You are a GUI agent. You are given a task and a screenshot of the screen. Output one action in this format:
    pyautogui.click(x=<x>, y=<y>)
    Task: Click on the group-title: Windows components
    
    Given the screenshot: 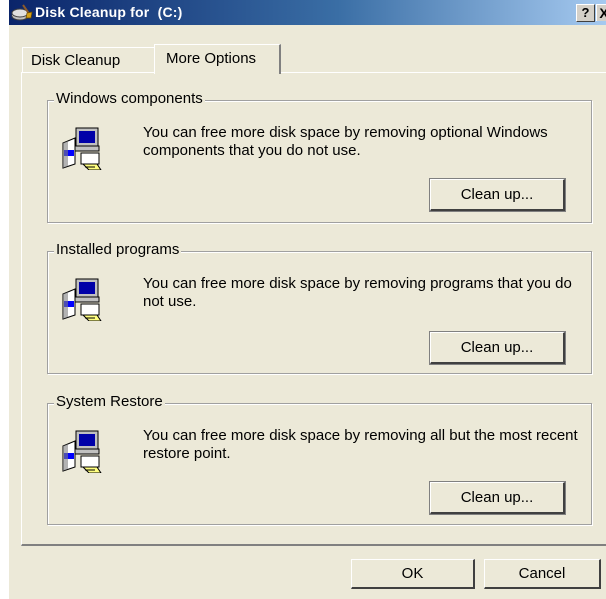 What is the action you would take?
    pyautogui.click(x=129, y=98)
    